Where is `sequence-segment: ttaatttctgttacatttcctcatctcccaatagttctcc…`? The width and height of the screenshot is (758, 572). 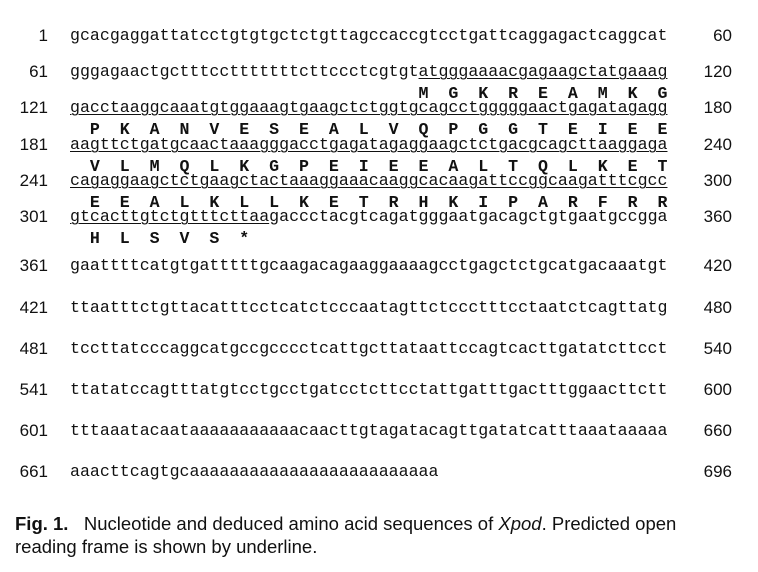 sequence-segment: ttaatttctgttacatttcctcatctcccaatagttctcc… is located at coordinates (369, 307).